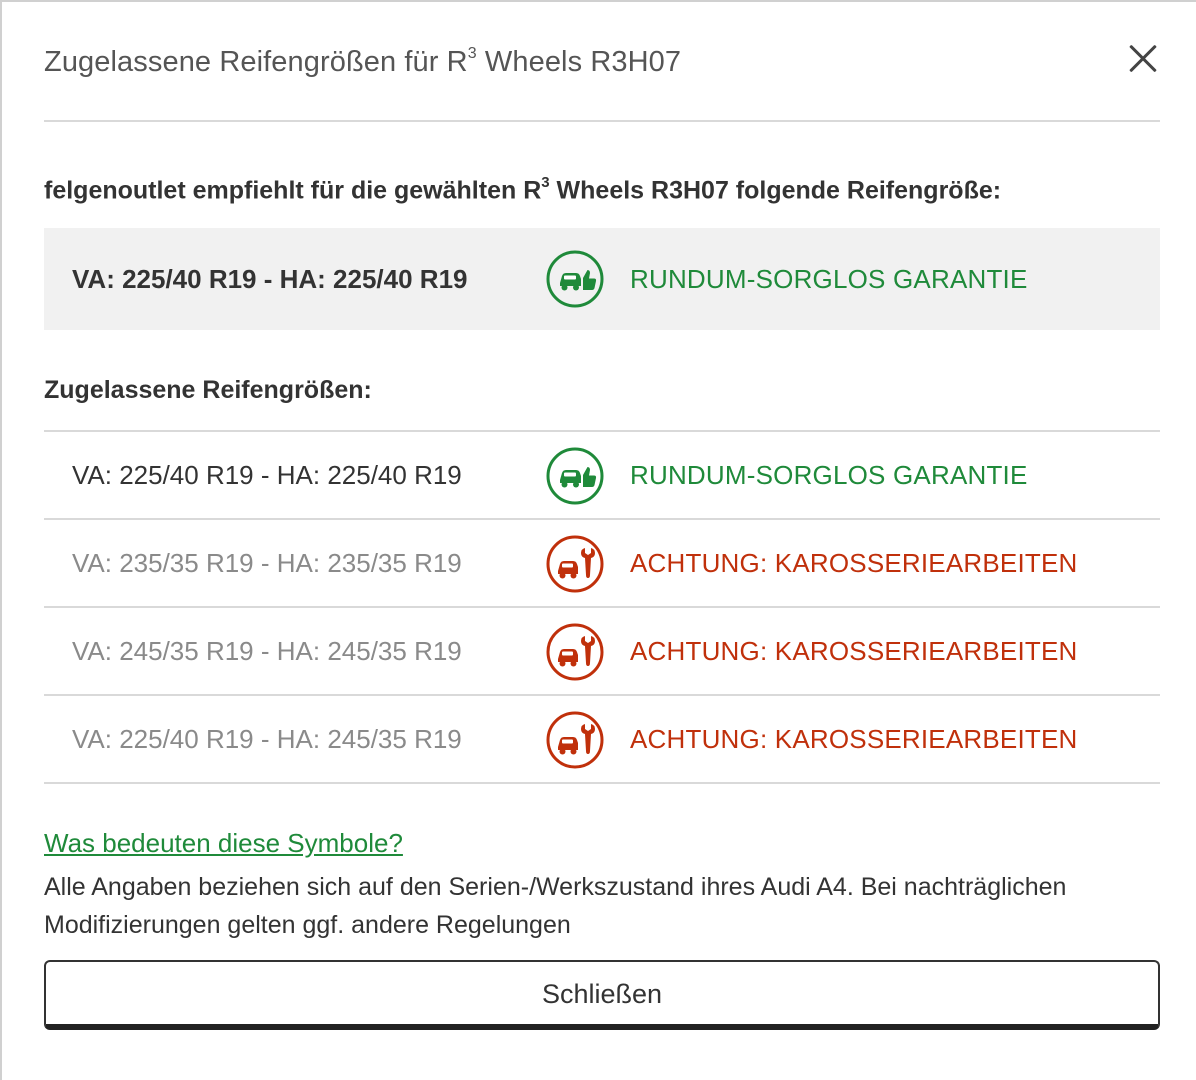 This screenshot has width=1196, height=1080. Describe the element at coordinates (267, 651) in the screenshot. I see `tire-size: VA: 245/35 R19 - HA: 245/35 R19` at that location.